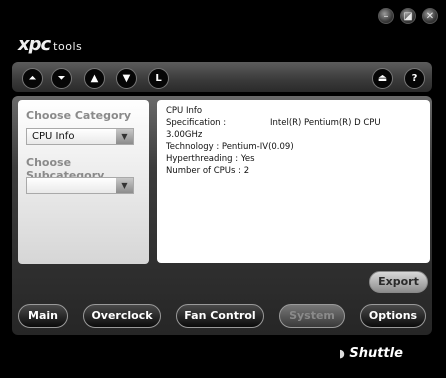  Describe the element at coordinates (126, 78) in the screenshot. I see `move-down-icon: ▼` at that location.